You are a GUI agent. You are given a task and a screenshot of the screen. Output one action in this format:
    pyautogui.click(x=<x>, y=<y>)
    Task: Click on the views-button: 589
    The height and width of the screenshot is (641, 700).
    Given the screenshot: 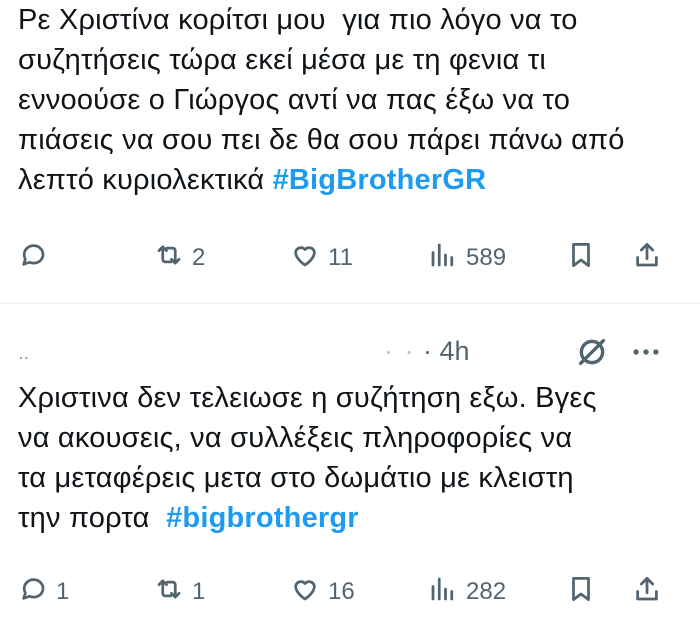 What is the action you would take?
    pyautogui.click(x=467, y=258)
    